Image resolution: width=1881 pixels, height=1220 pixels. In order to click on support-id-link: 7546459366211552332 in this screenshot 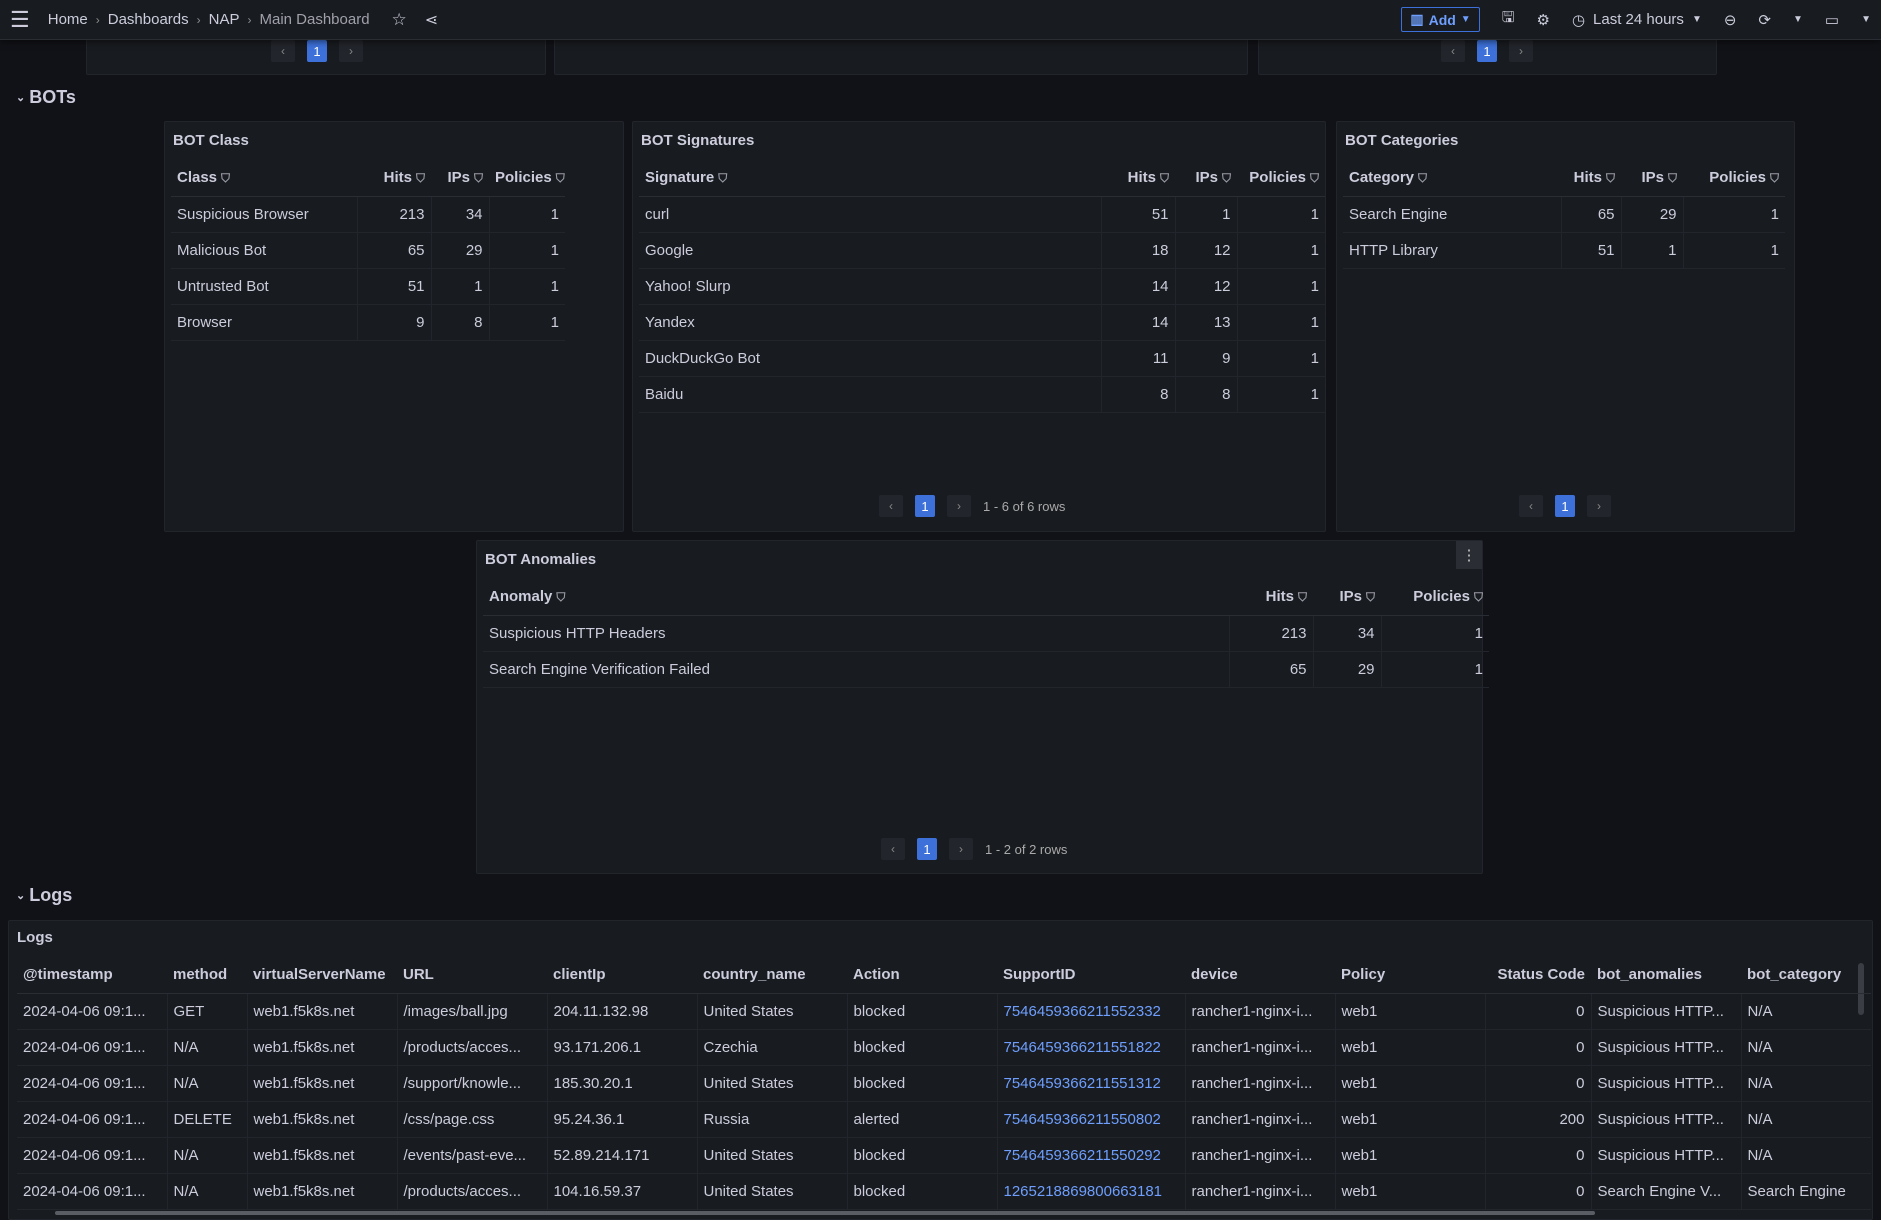, I will do `click(1090, 1011)`.